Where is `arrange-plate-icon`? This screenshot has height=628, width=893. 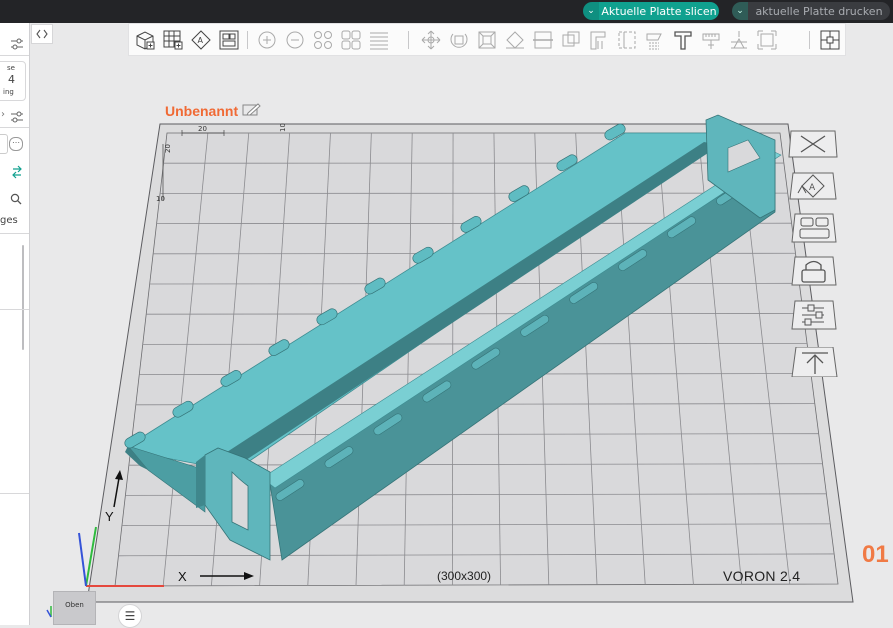
arrange-plate-icon is located at coordinates (813, 228).